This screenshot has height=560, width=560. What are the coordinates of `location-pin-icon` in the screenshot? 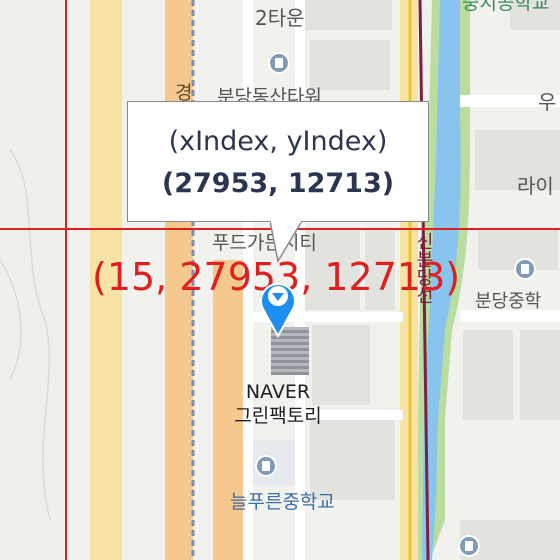 It's located at (278, 307).